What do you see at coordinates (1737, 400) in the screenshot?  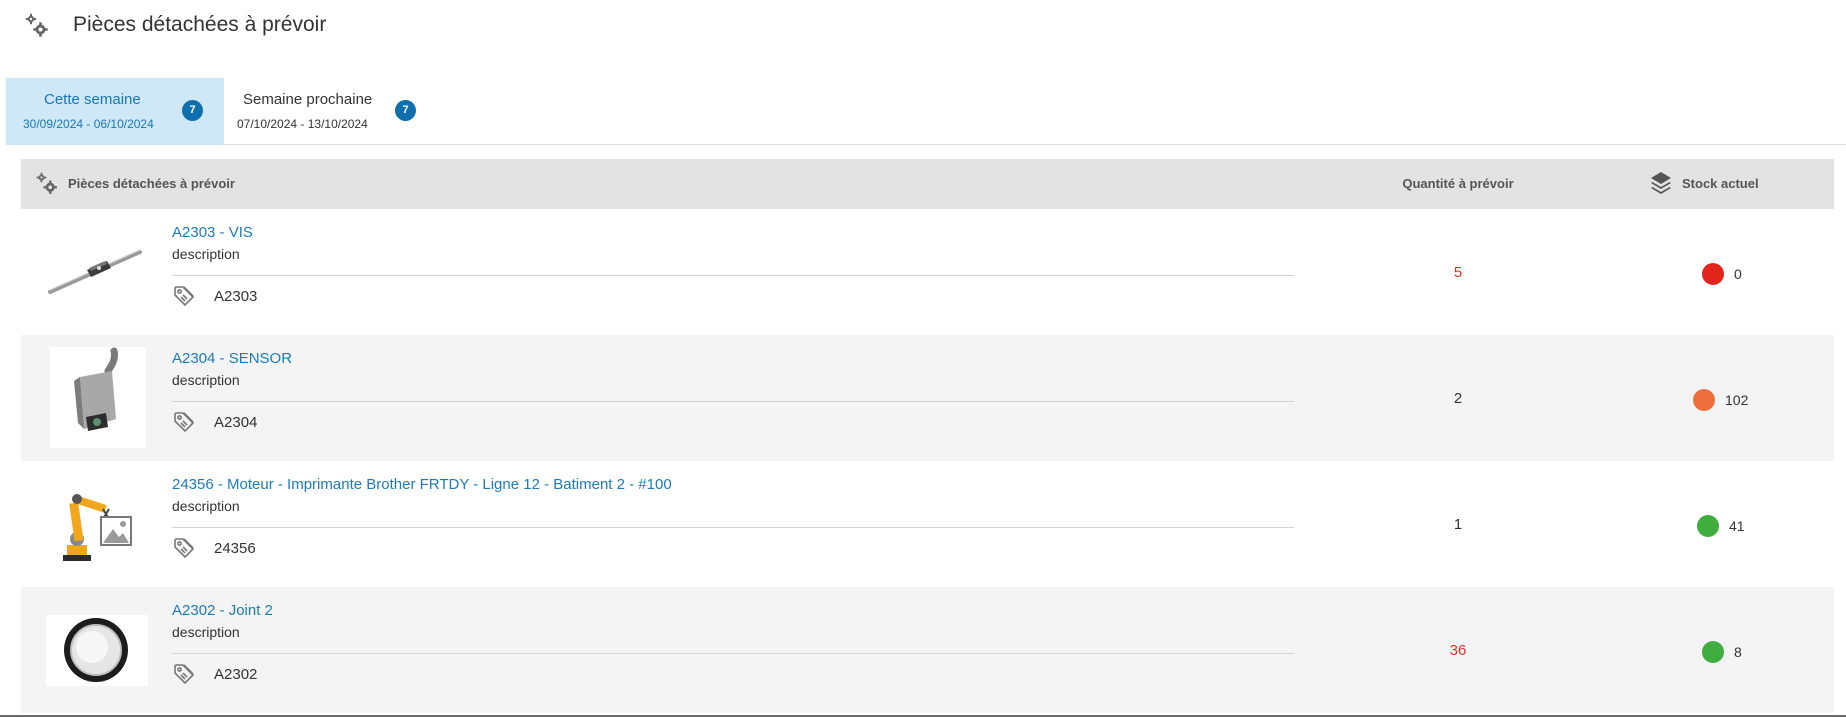 I see `stock-value: 102` at bounding box center [1737, 400].